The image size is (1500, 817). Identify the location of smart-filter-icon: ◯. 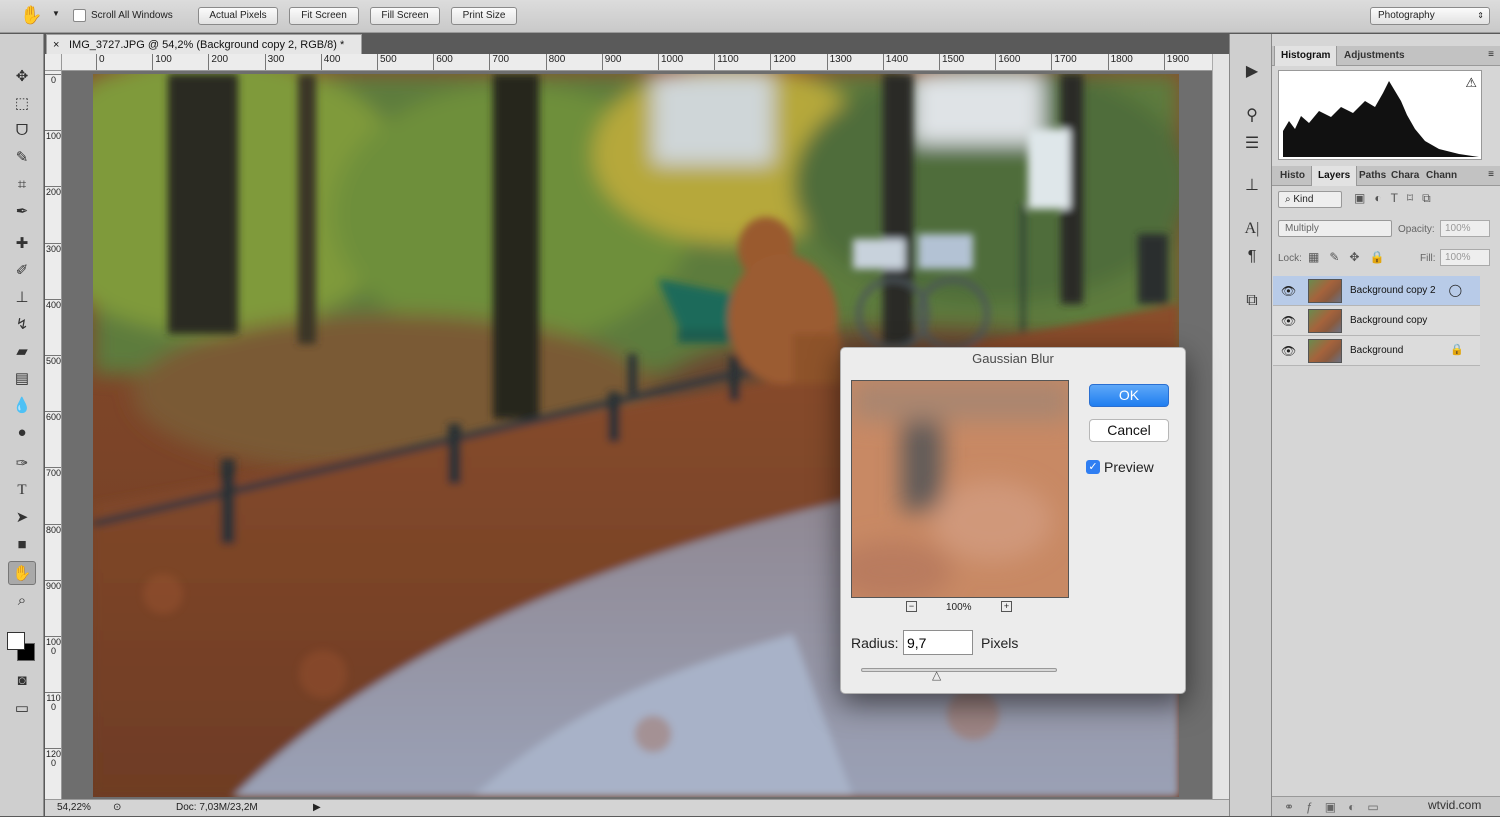
(1455, 290).